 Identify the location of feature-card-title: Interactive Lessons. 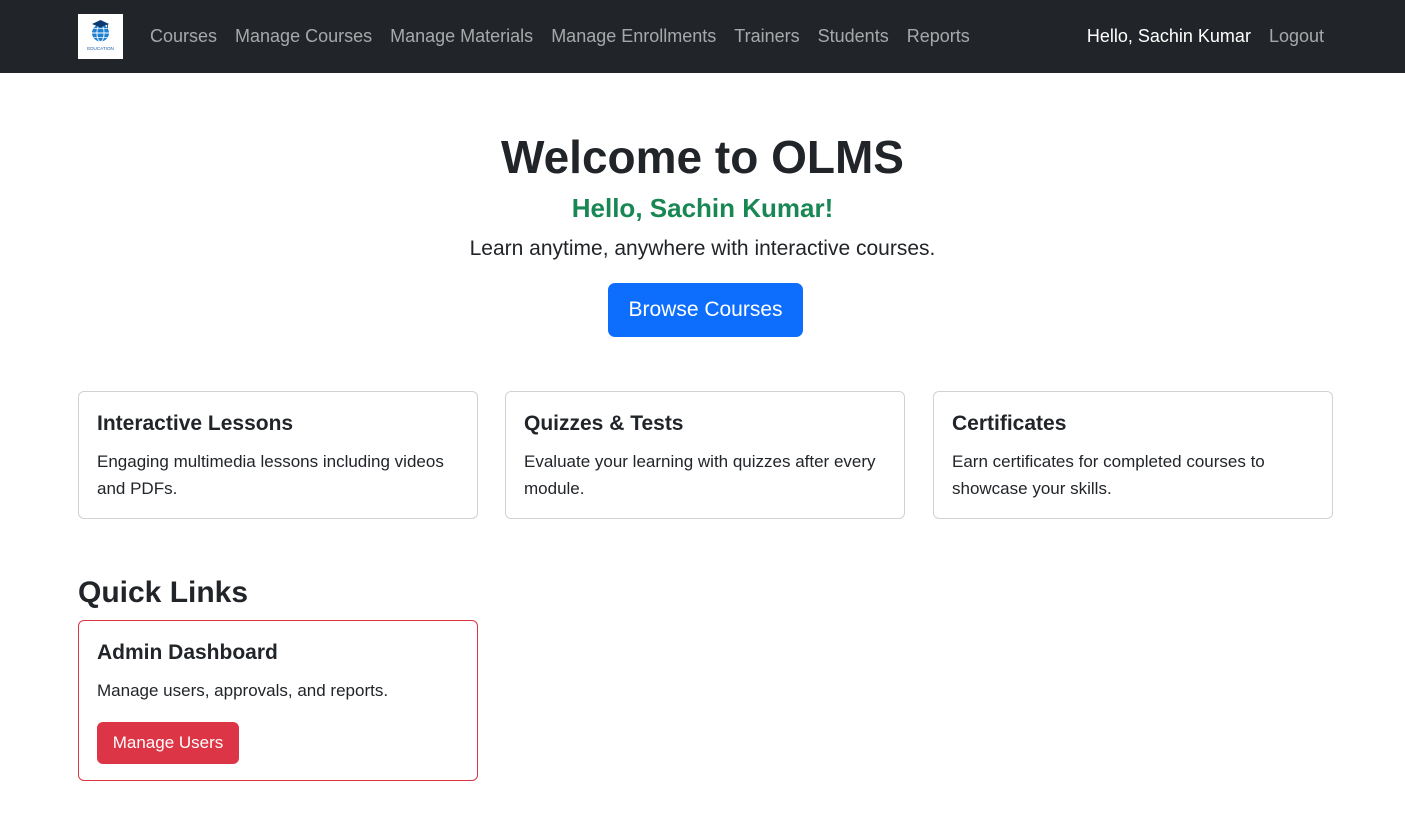
(195, 423).